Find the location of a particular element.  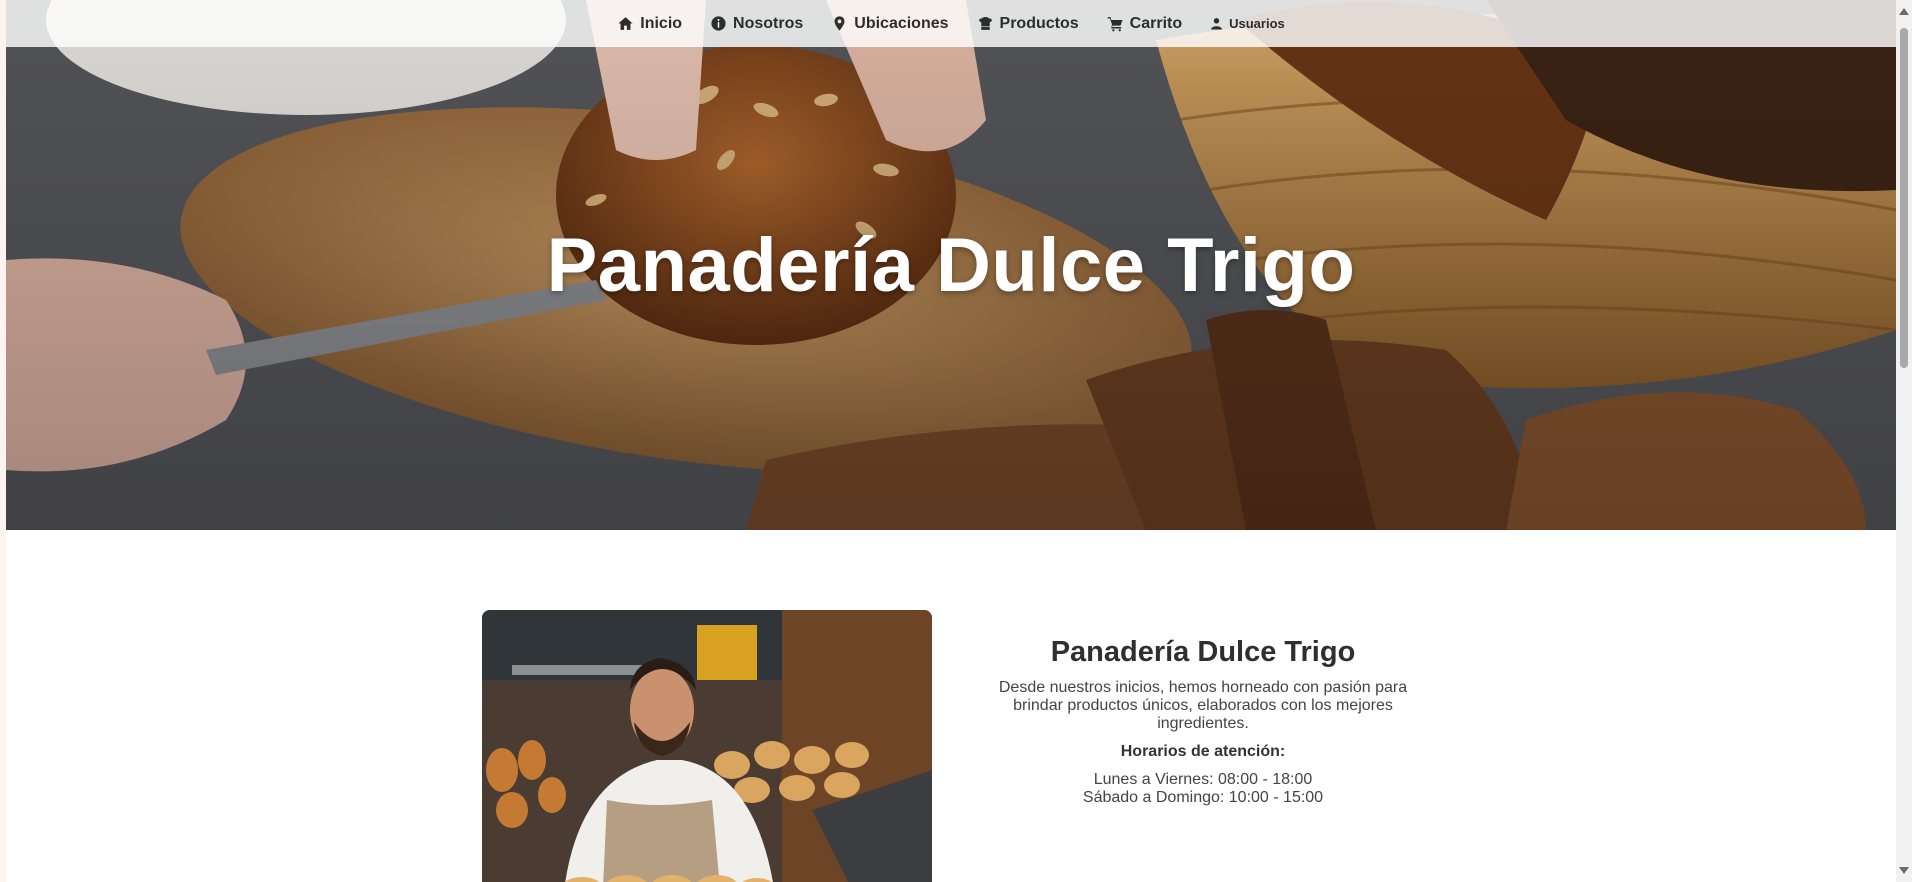

page-scrollbar is located at coordinates (1904, 441).